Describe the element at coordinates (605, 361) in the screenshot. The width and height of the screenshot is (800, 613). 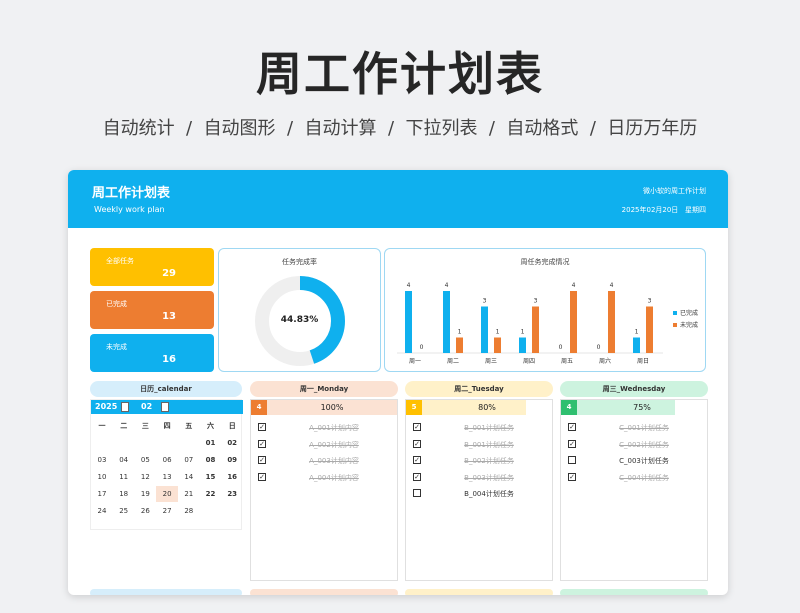
I see `x-tick-label: 周六` at that location.